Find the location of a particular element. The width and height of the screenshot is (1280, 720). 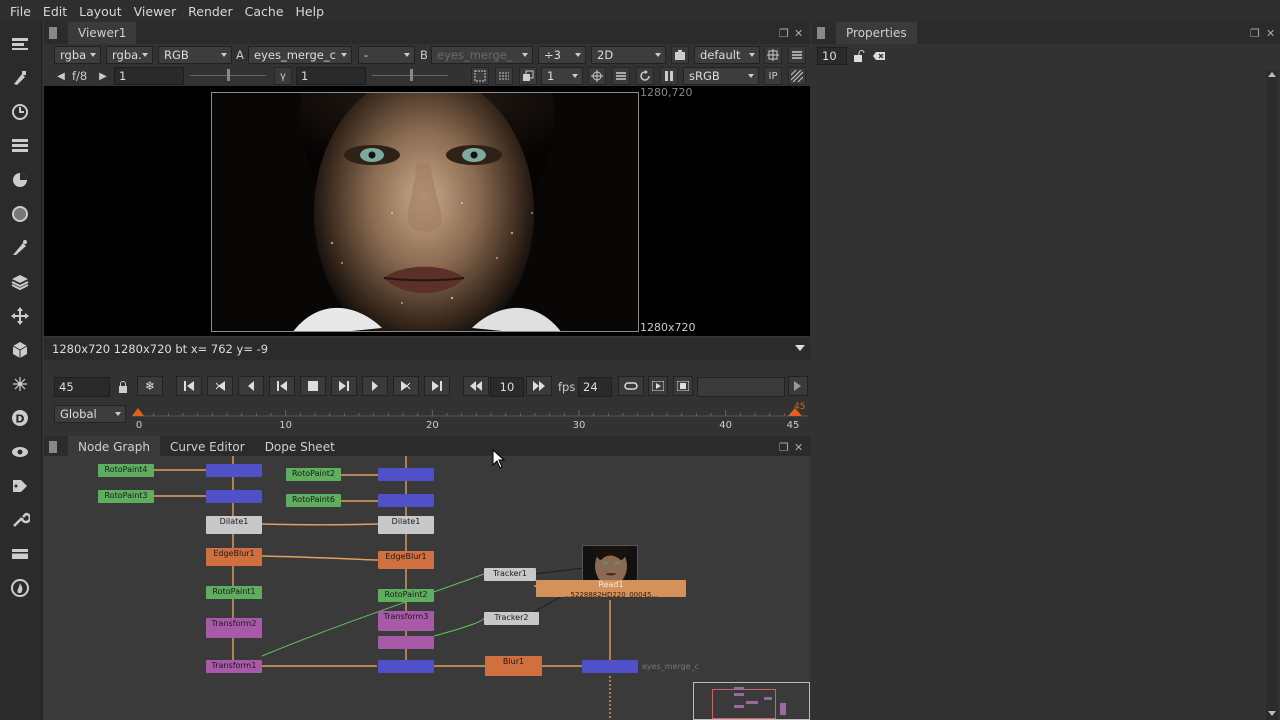

record-icon is located at coordinates (683, 386).